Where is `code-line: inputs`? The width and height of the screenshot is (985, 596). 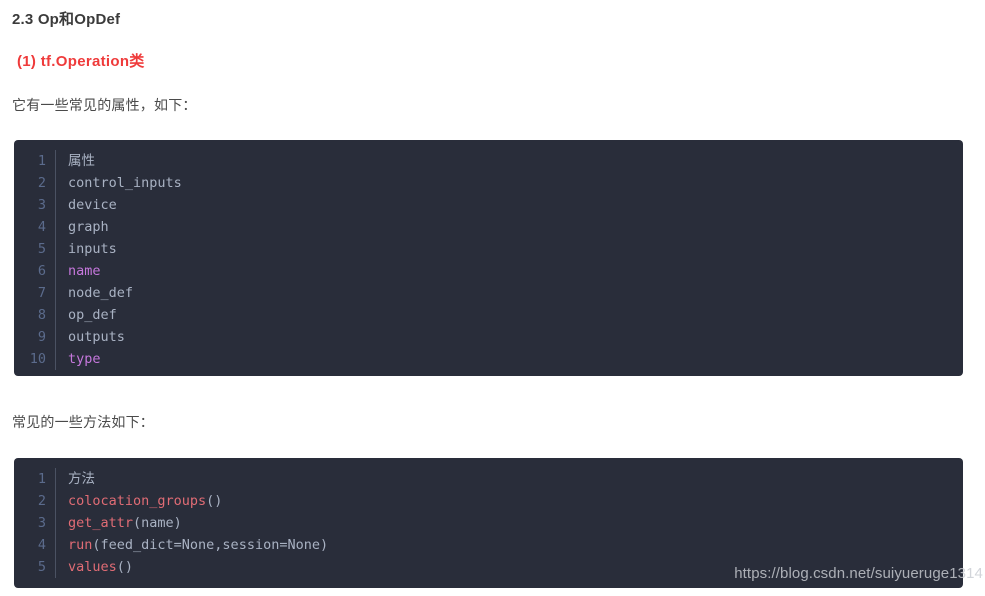 code-line: inputs is located at coordinates (125, 249).